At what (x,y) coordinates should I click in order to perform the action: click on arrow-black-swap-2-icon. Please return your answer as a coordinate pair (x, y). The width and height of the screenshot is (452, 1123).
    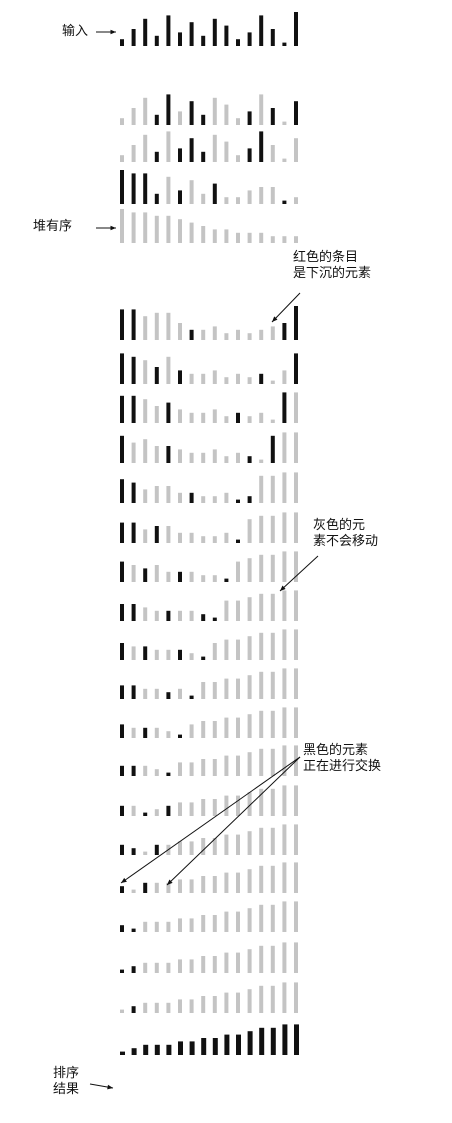
    Looking at the image, I should click on (233, 821).